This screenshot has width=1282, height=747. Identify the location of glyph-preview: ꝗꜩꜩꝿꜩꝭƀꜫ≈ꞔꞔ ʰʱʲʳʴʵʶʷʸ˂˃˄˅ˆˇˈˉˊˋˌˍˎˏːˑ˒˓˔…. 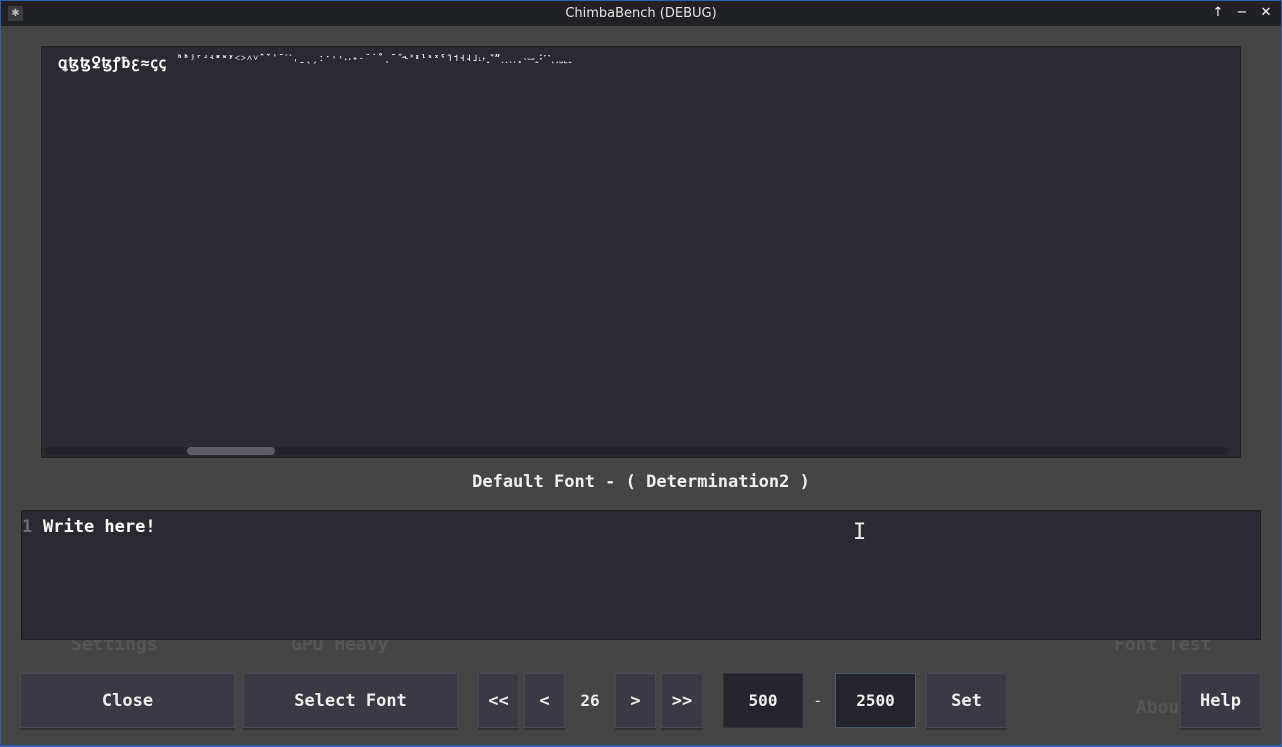
(315, 63).